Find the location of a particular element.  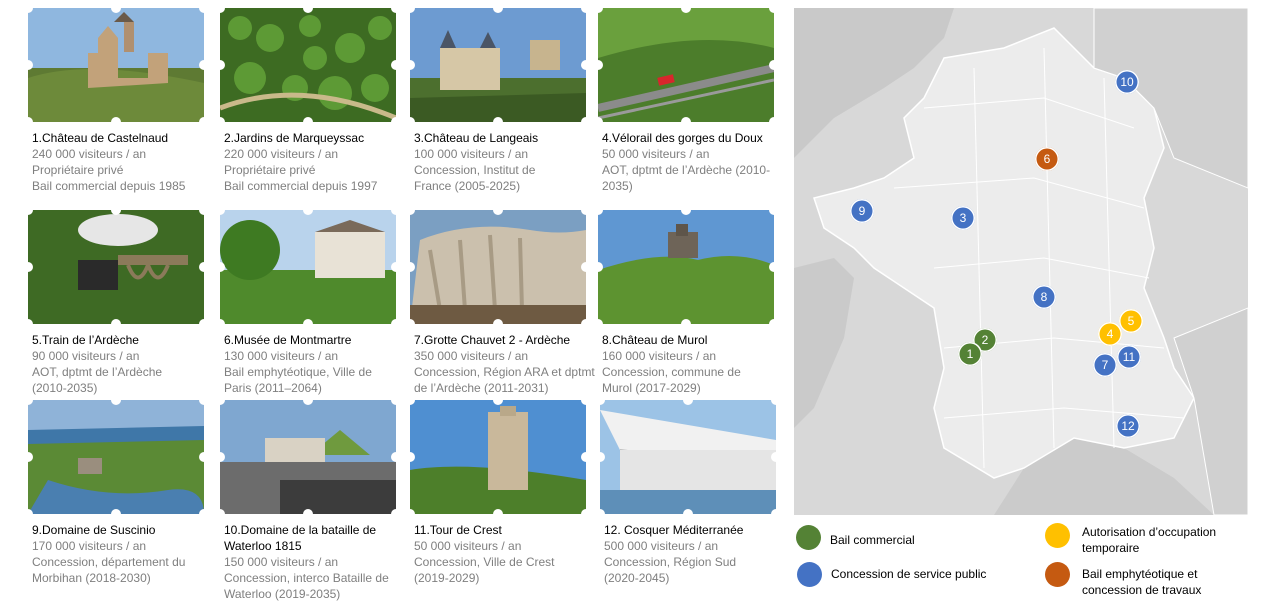

card-title: 6.Musée de Montmartre is located at coordinates (288, 340).